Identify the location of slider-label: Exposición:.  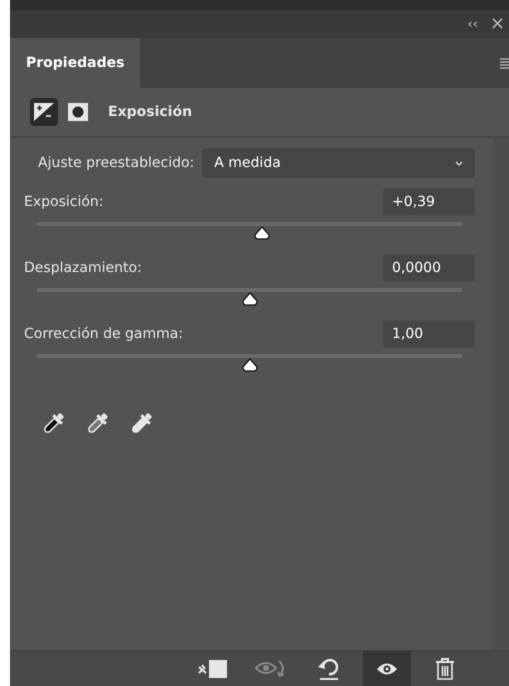
(64, 202).